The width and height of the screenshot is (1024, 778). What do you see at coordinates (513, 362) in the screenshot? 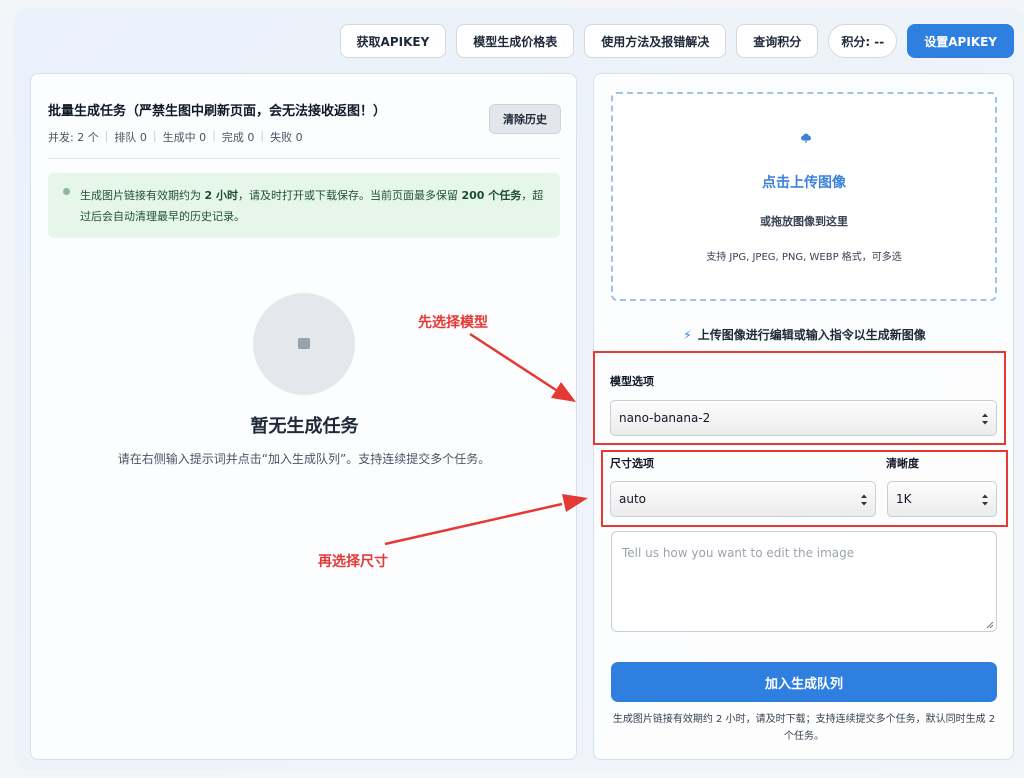
I see `arrow-to-model` at bounding box center [513, 362].